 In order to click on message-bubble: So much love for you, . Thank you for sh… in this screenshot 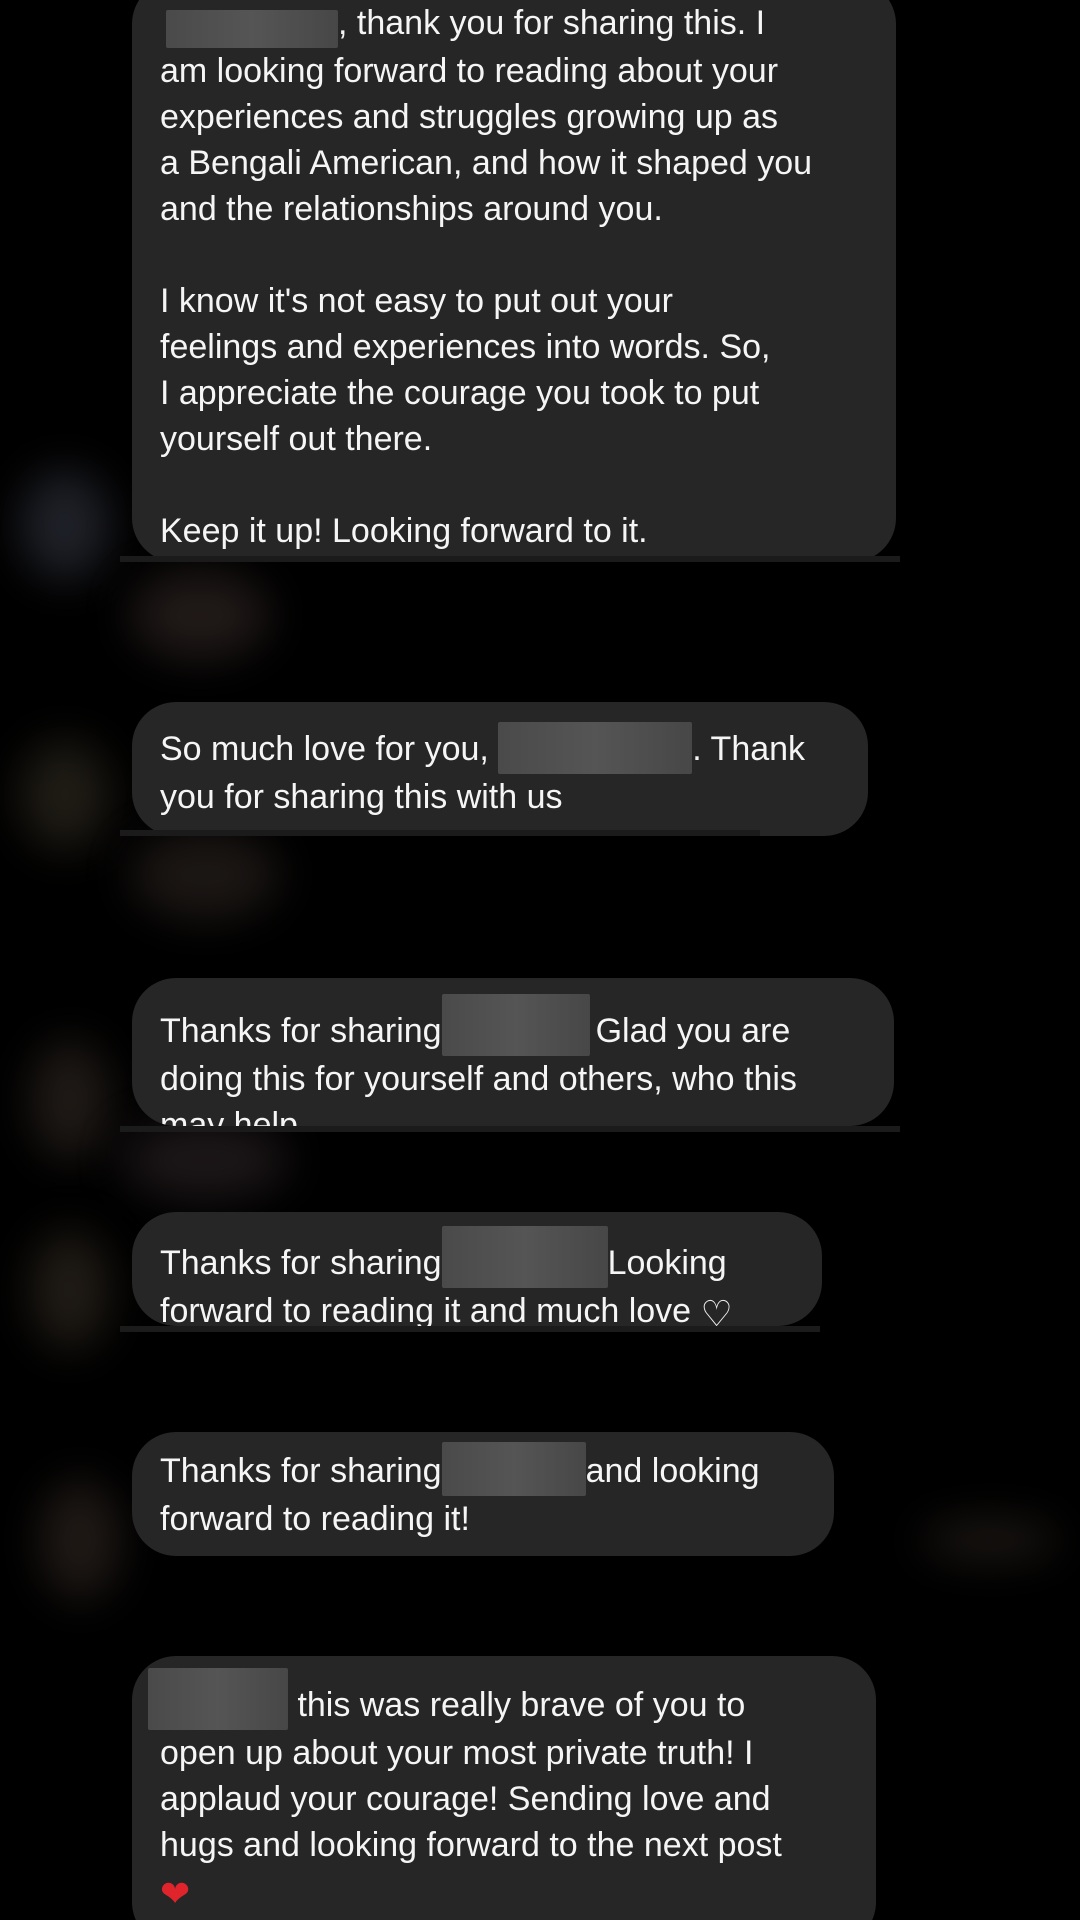, I will do `click(500, 769)`.